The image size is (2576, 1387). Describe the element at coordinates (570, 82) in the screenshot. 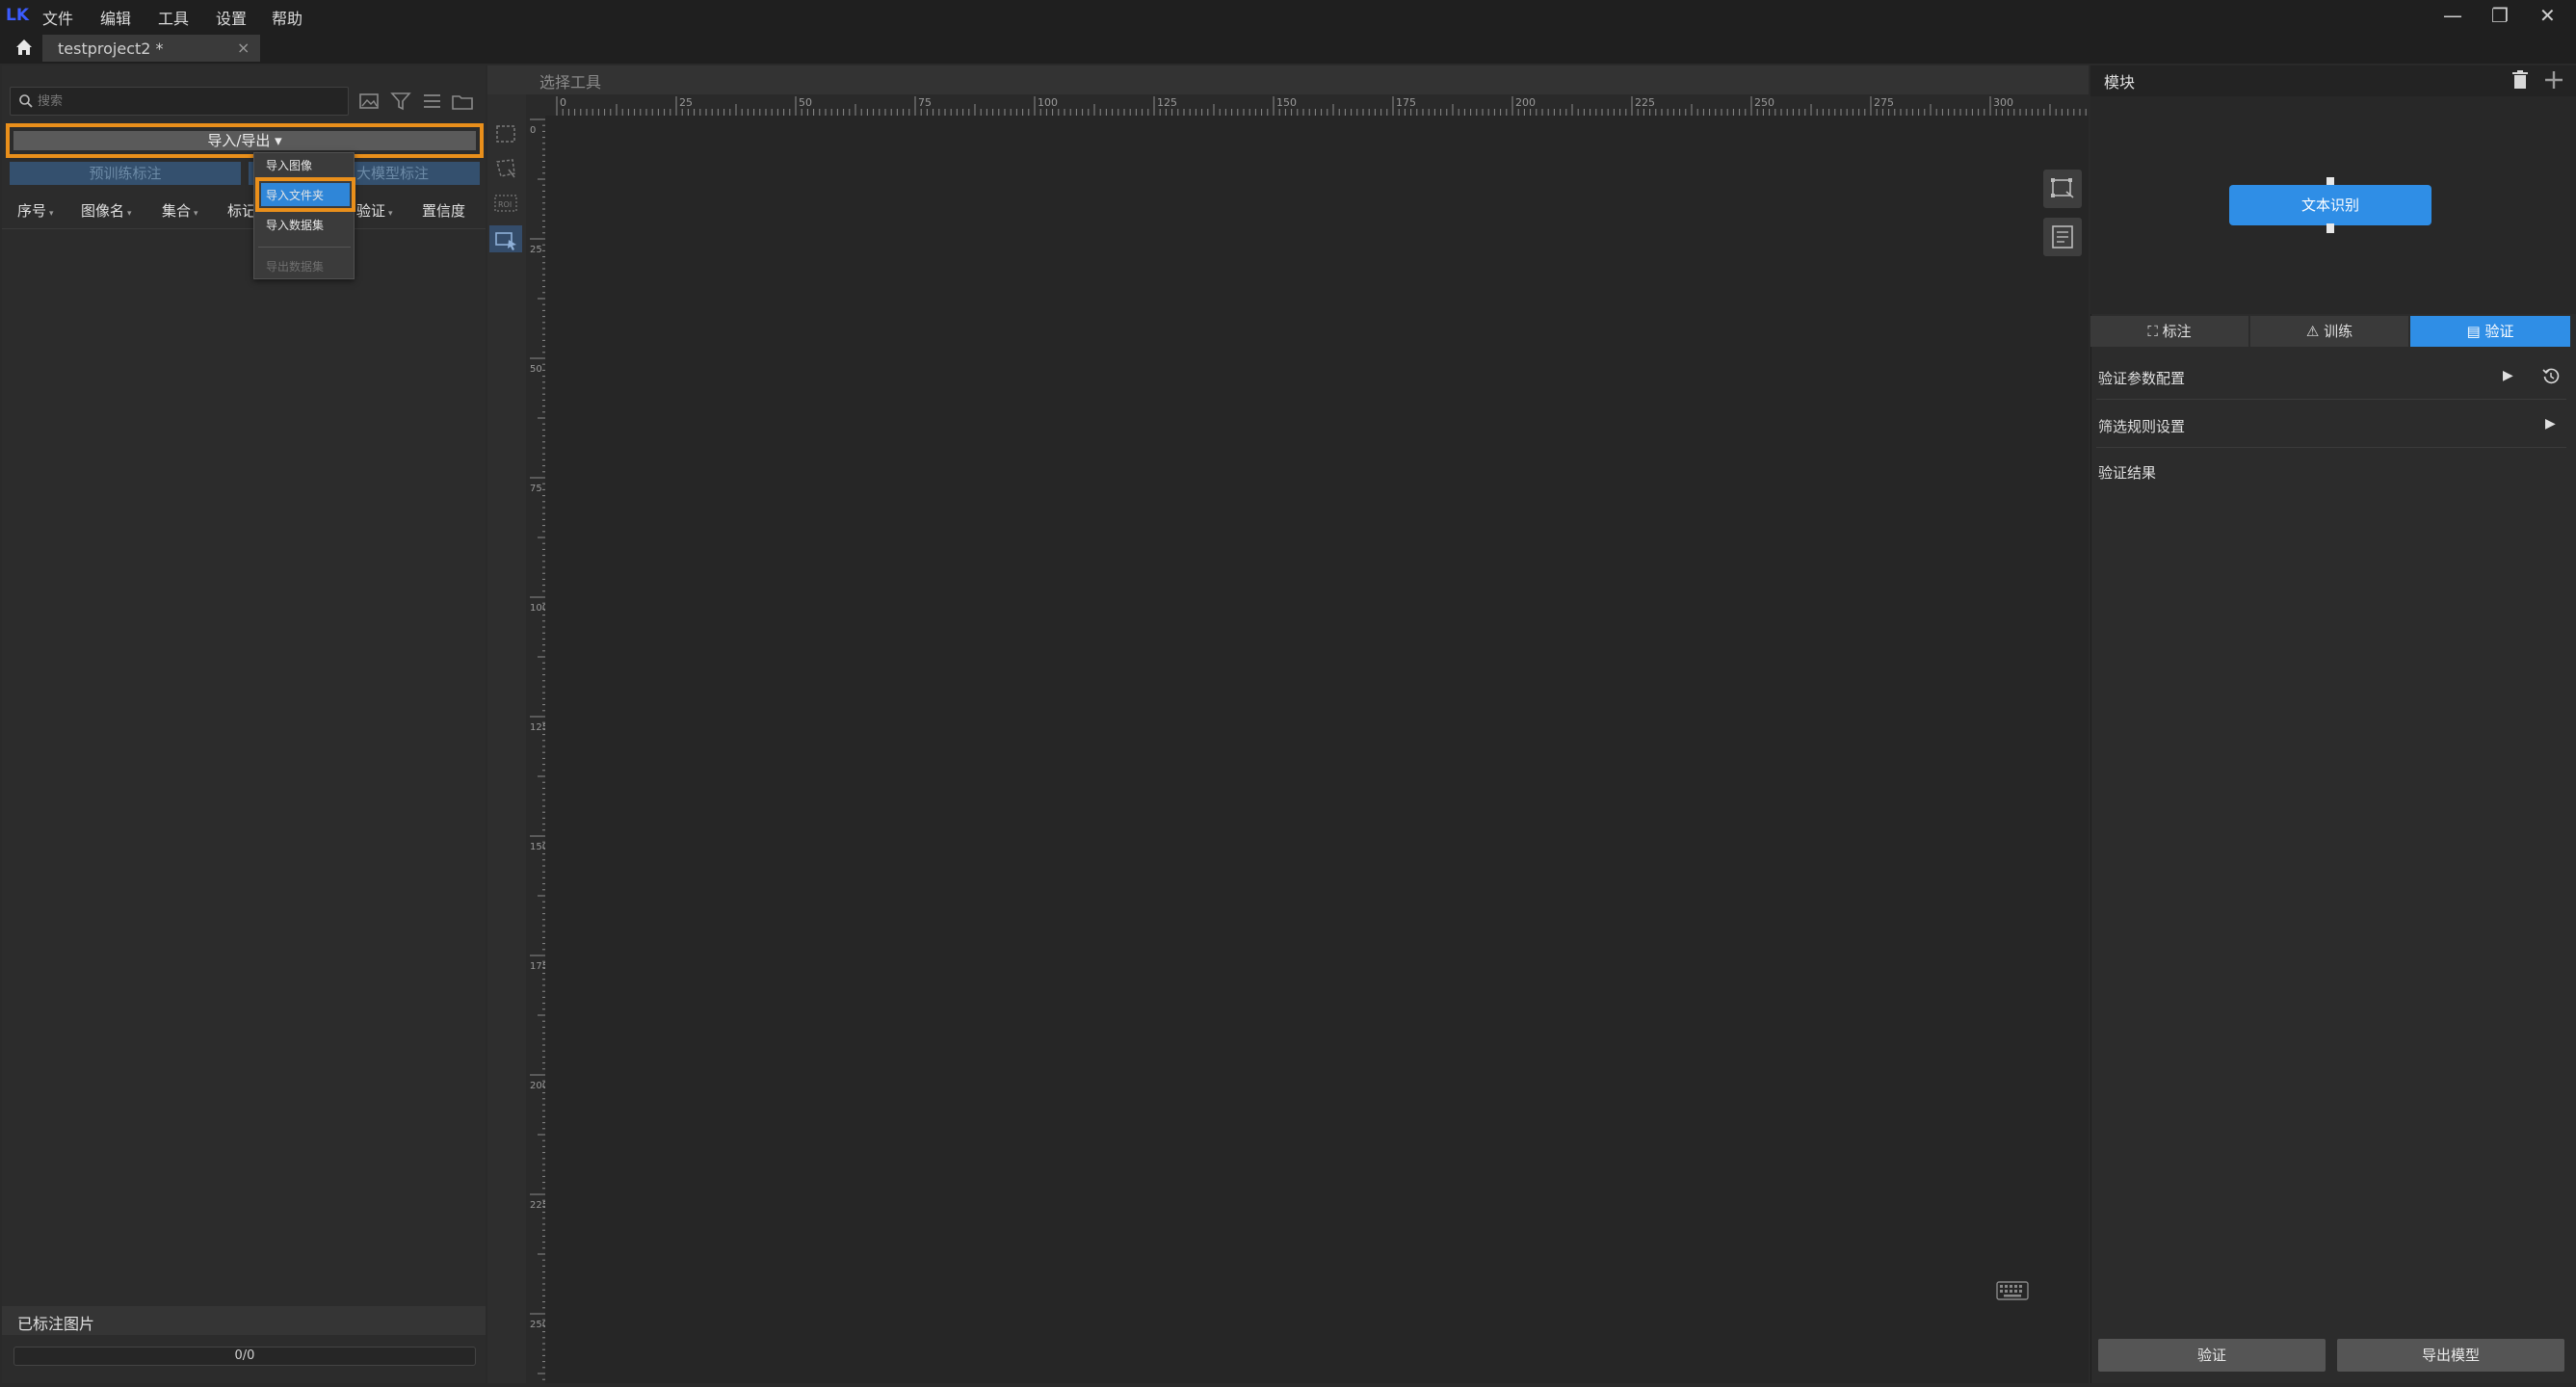

I see `tool-title: 选择工具` at that location.